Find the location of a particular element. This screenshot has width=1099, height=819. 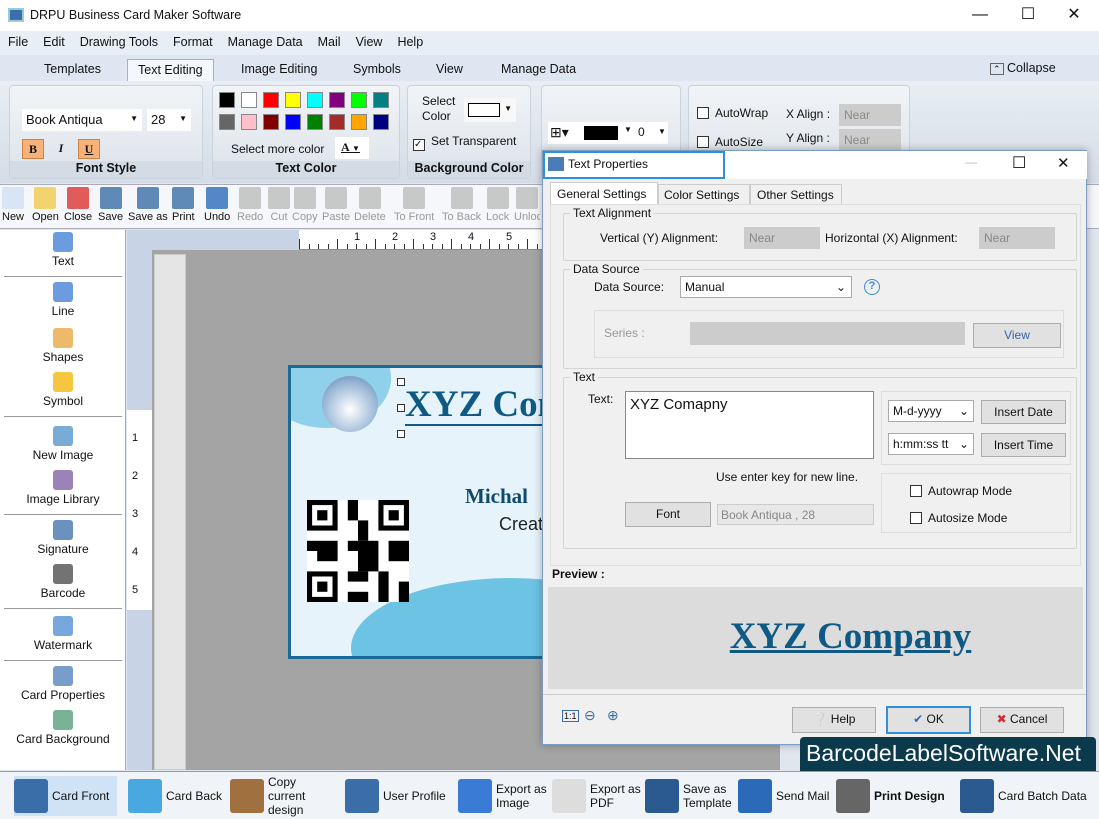

menu-mail: Mail is located at coordinates (329, 40).